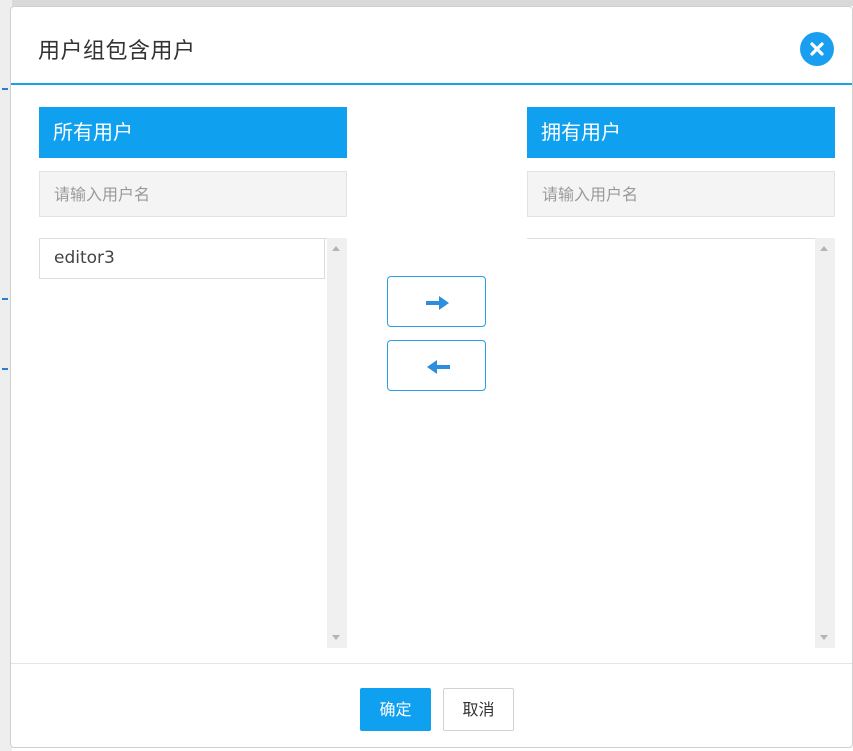  I want to click on arrow-right-icon, so click(437, 303).